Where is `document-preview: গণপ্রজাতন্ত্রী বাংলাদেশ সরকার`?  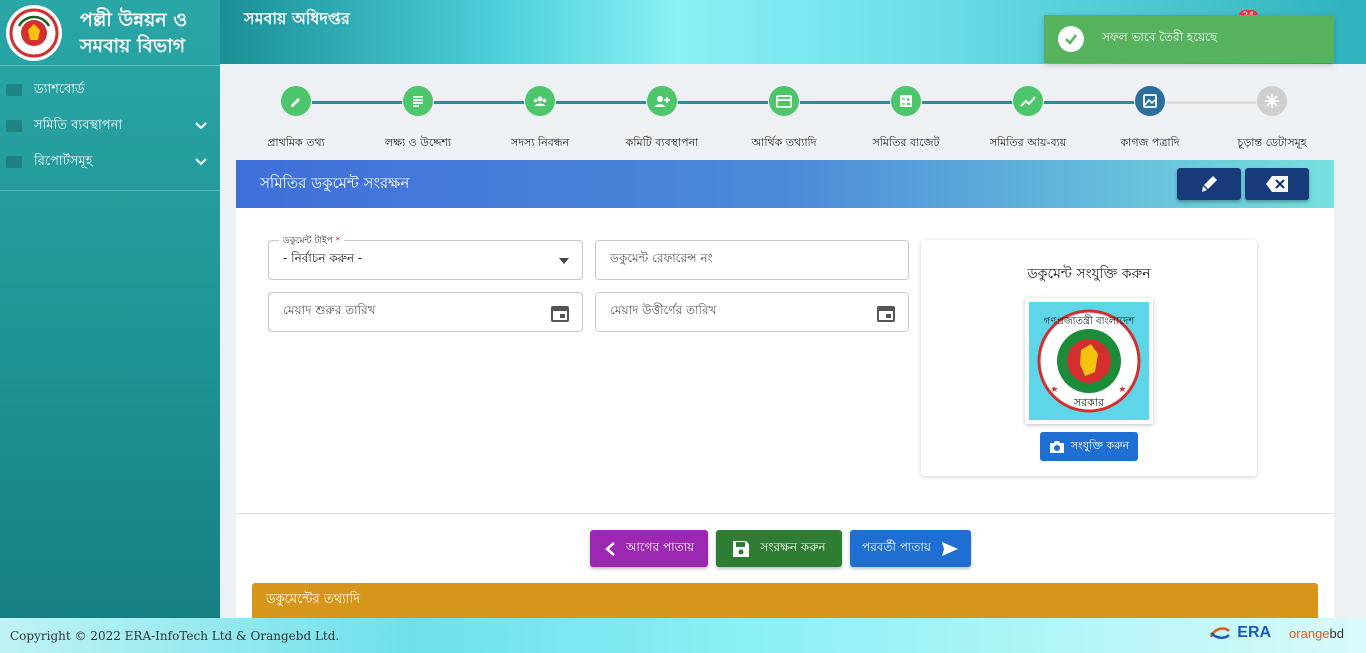 document-preview: গণপ্রজাতন্ত্রী বাংলাদেশ সরকার is located at coordinates (1089, 361).